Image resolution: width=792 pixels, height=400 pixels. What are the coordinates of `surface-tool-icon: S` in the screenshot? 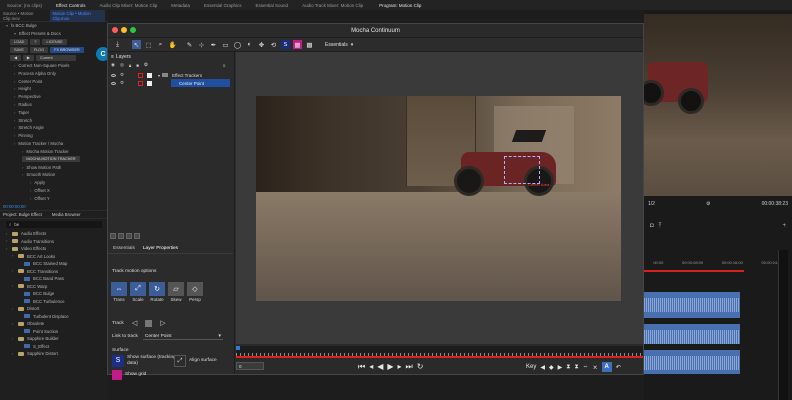 It's located at (285, 44).